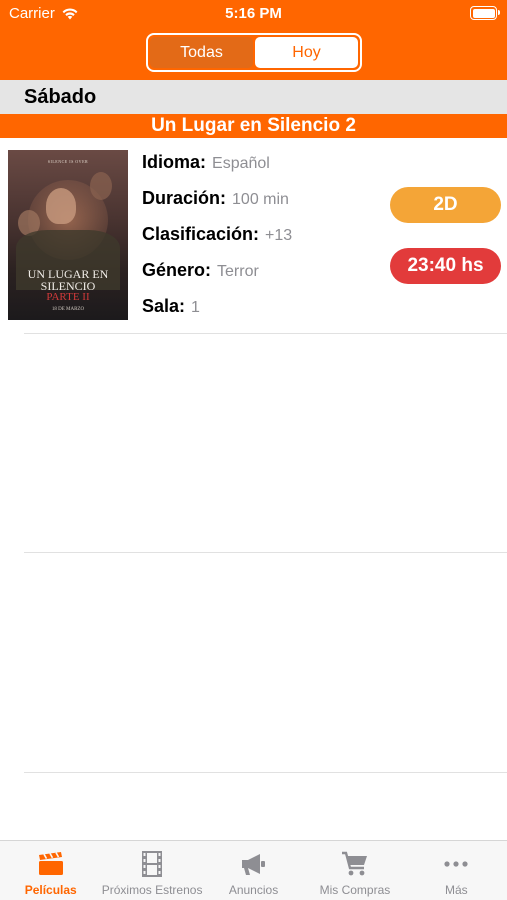 The height and width of the screenshot is (900, 507). What do you see at coordinates (201, 52) in the screenshot?
I see `segment-todas: Todas` at bounding box center [201, 52].